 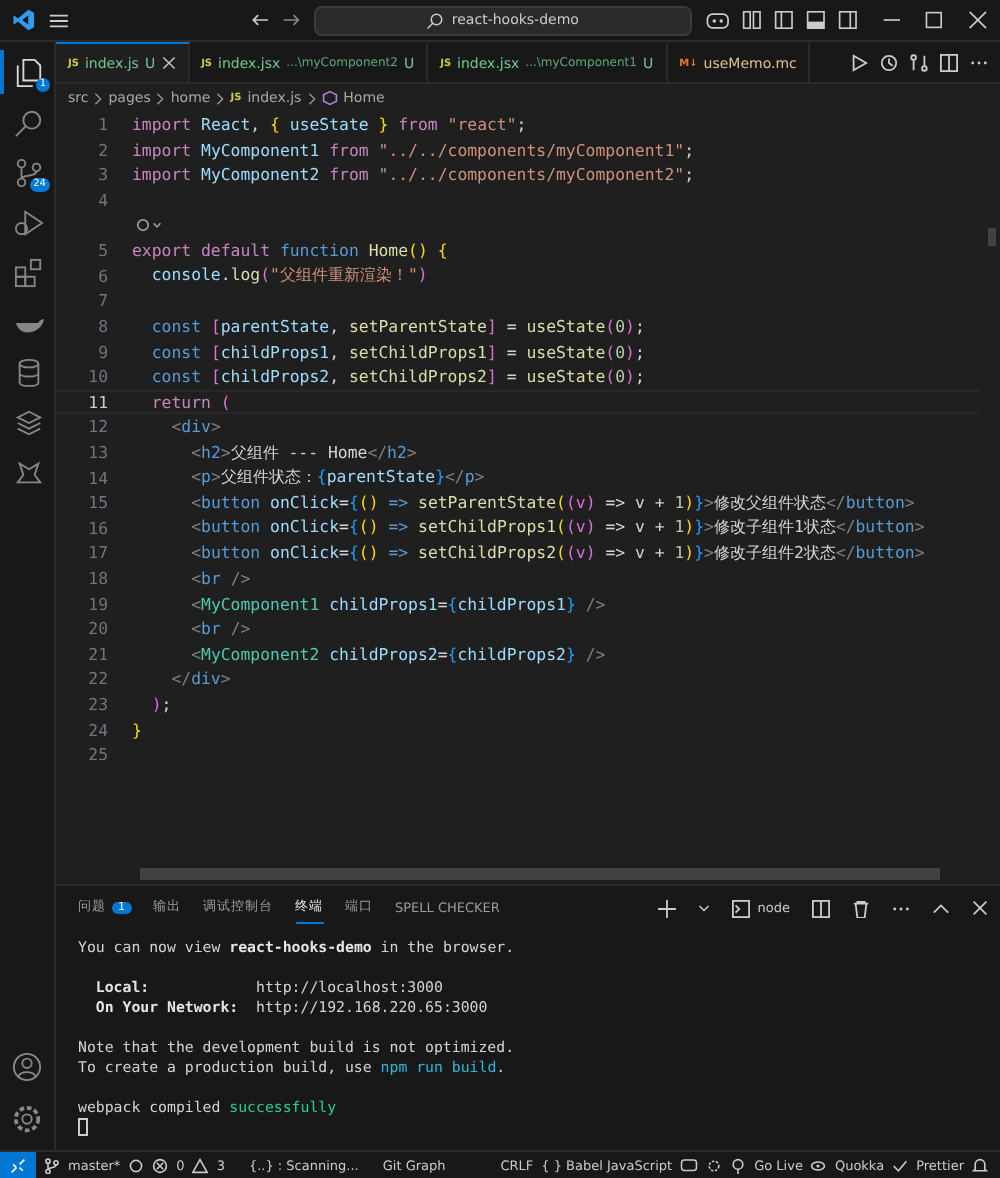 What do you see at coordinates (27, 1067) in the screenshot?
I see `account-icon` at bounding box center [27, 1067].